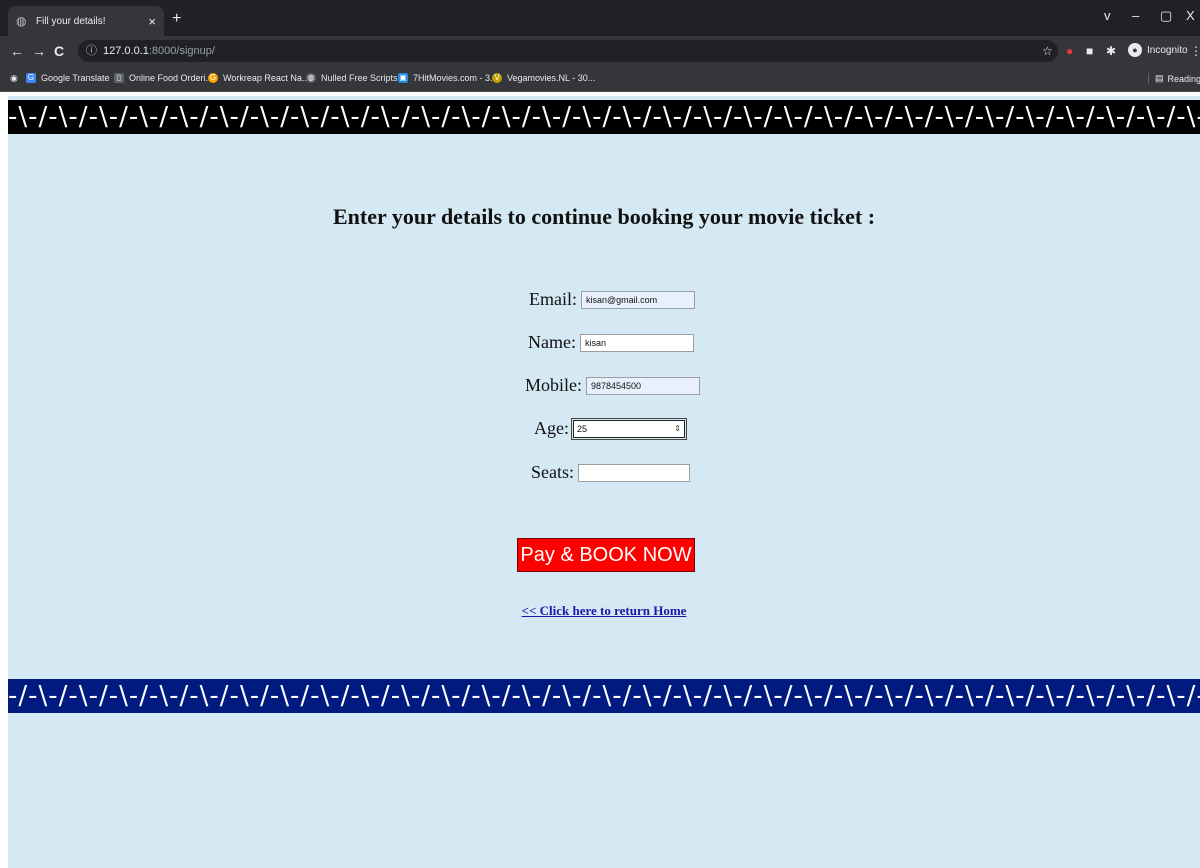 This screenshot has width=1200, height=868. What do you see at coordinates (604, 611) in the screenshot?
I see `return-home-link: << Click here to return Home` at bounding box center [604, 611].